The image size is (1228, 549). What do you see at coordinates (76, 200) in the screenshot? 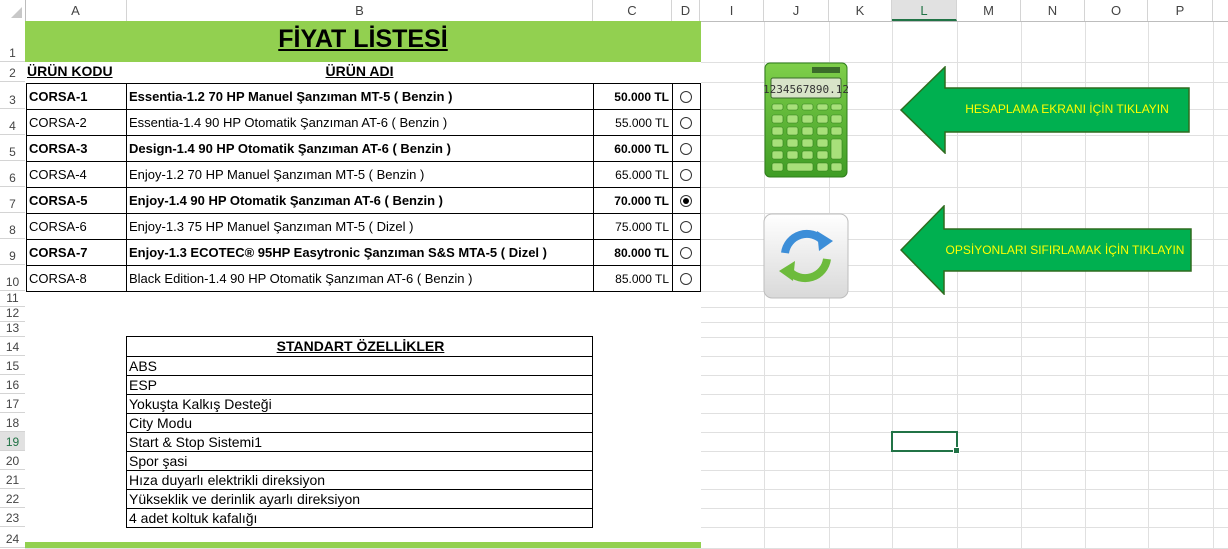
I see `product-code: CORSA-5` at bounding box center [76, 200].